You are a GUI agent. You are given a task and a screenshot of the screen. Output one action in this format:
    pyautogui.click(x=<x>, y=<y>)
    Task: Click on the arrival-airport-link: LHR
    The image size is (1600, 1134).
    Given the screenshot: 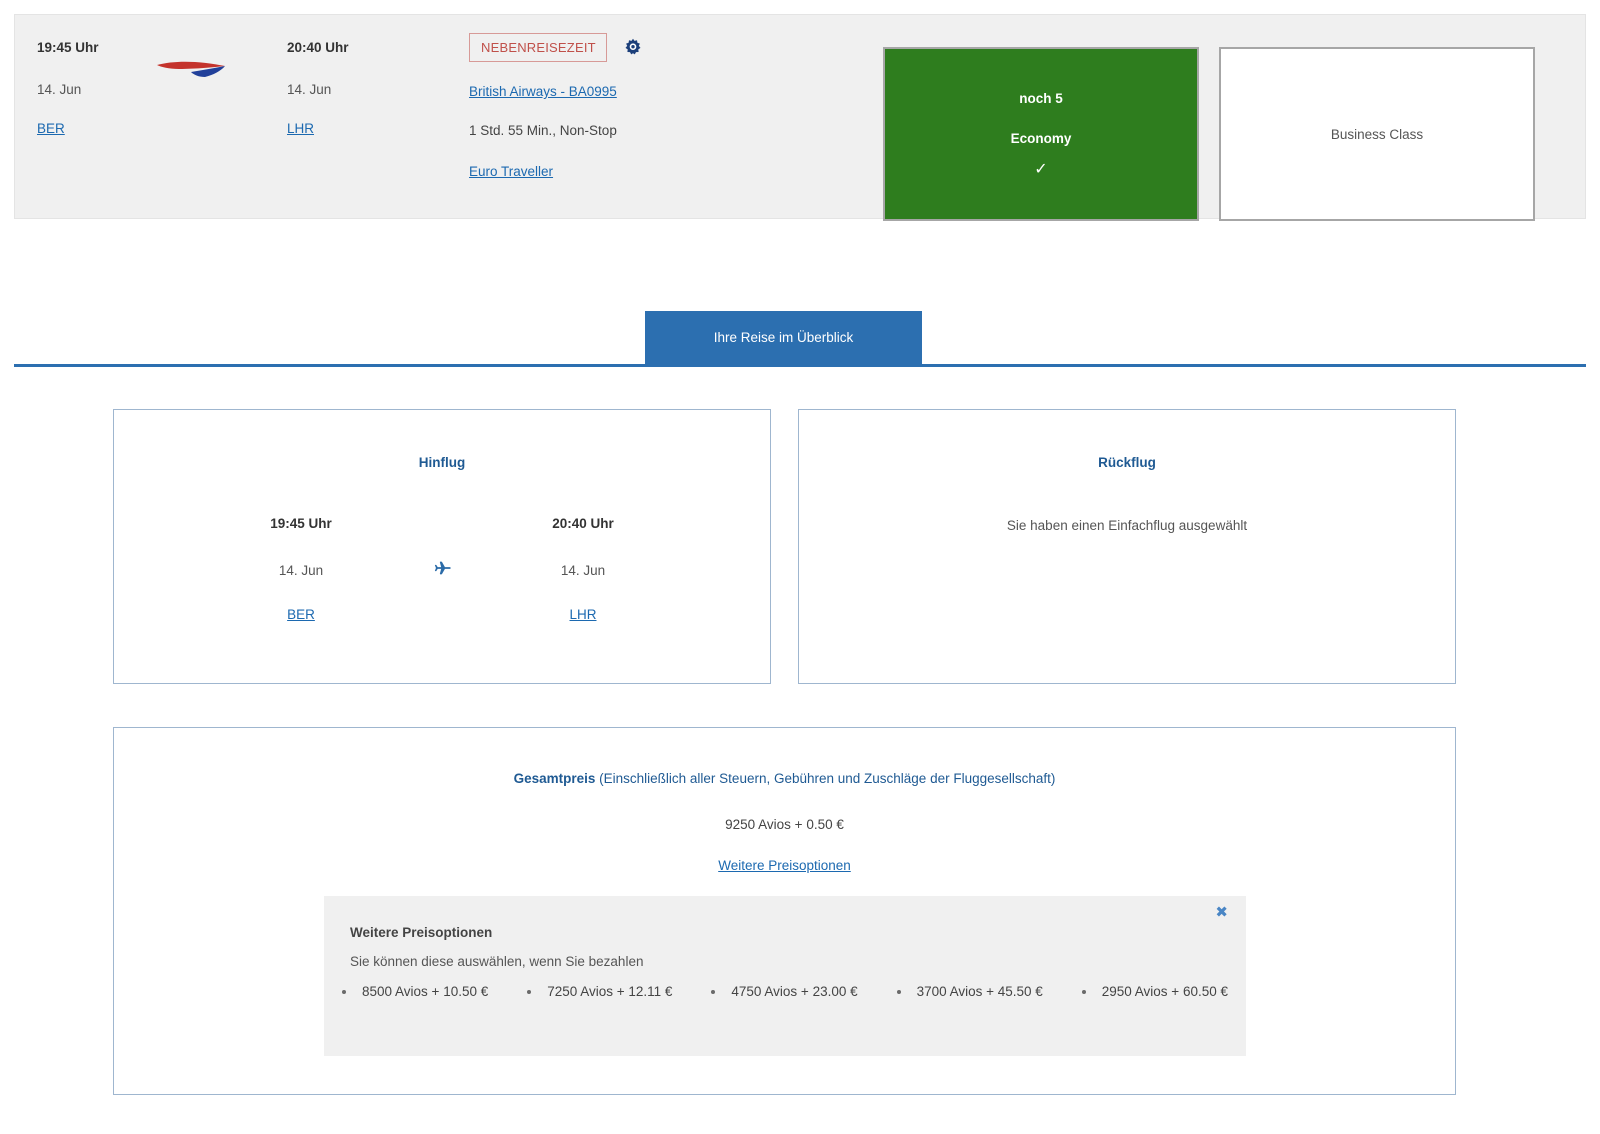 What is the action you would take?
    pyautogui.click(x=300, y=128)
    